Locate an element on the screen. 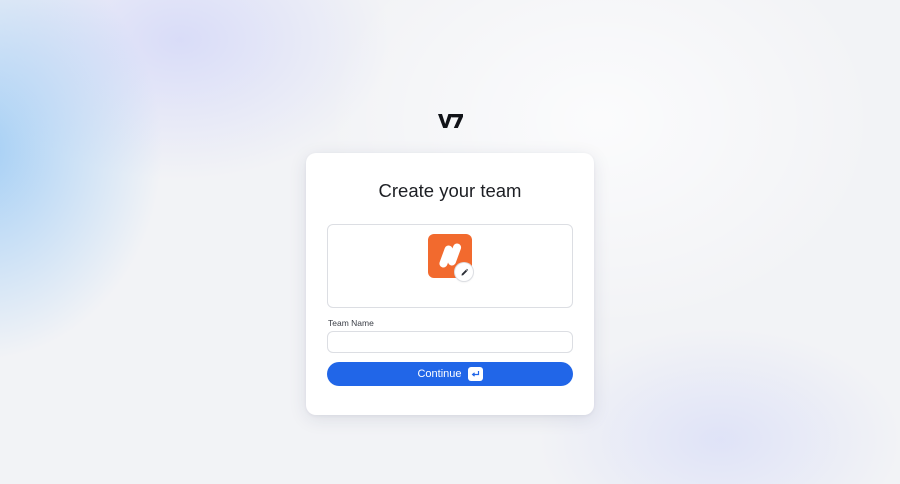 The image size is (900, 484). team-name-input is located at coordinates (450, 342).